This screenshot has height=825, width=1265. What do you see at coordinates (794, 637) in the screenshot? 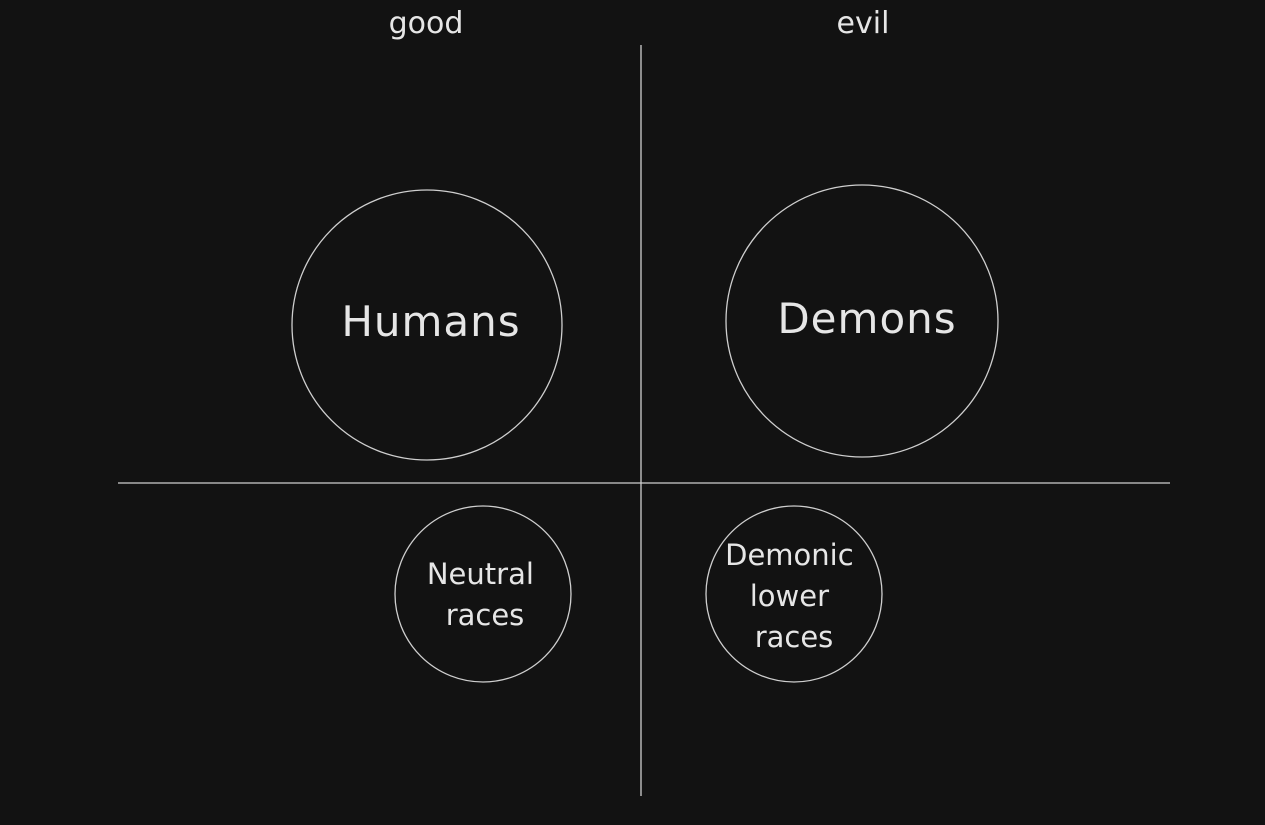
I see `demonic-lower-races-label-line-3: races` at bounding box center [794, 637].